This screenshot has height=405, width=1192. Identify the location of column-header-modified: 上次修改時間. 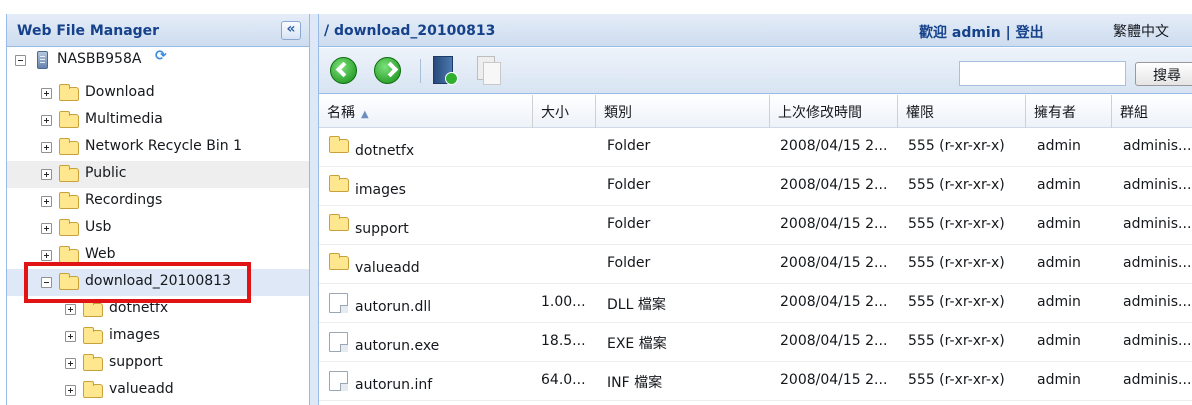
(834, 111).